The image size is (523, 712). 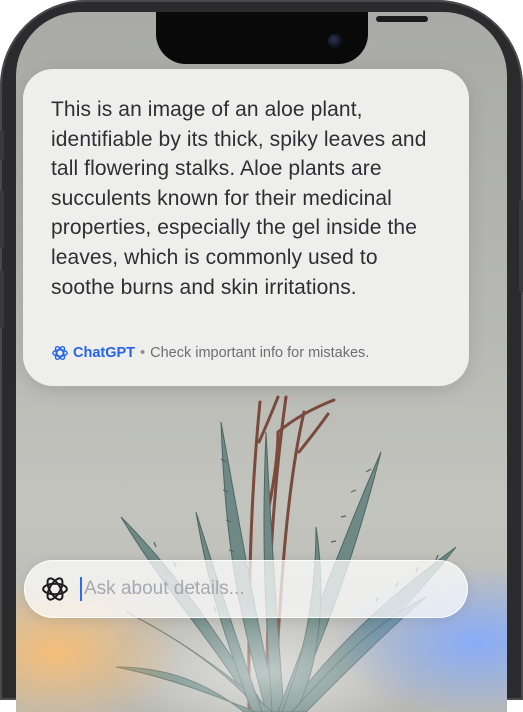 I want to click on mute-switch, so click(x=2, y=145).